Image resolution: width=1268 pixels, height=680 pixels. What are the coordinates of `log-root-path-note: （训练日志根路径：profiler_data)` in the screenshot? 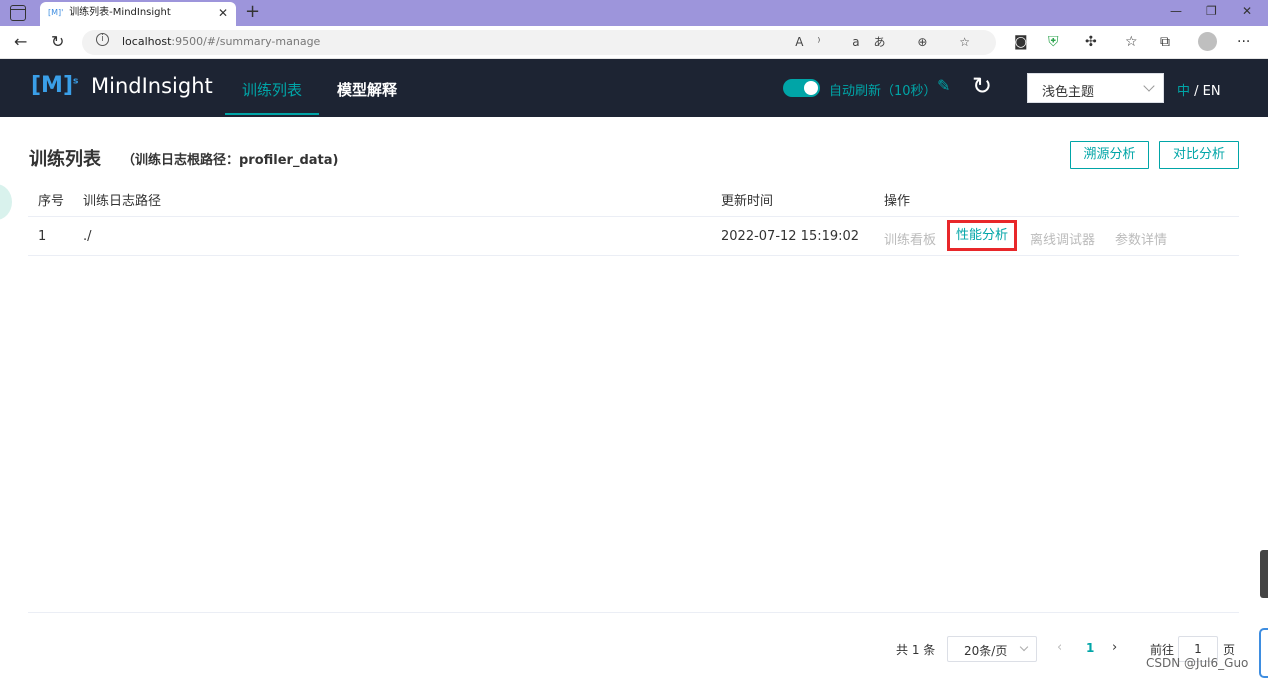 It's located at (230, 160).